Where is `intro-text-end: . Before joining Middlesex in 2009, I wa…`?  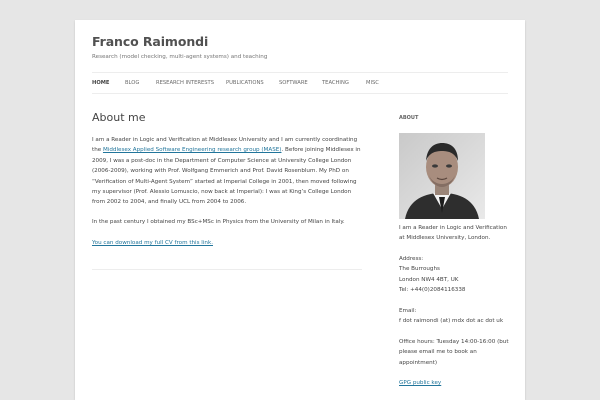
intro-text-end: . Before joining Middlesex in 2009, I wa… is located at coordinates (226, 176).